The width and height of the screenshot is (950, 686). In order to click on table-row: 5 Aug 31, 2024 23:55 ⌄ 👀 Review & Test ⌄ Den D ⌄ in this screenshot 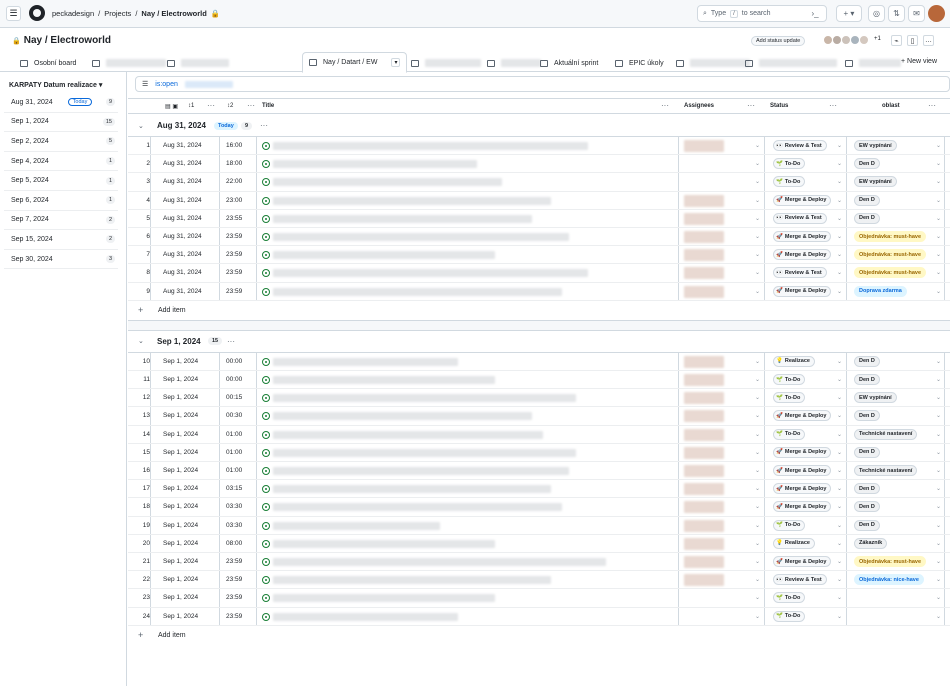, I will do `click(539, 219)`.